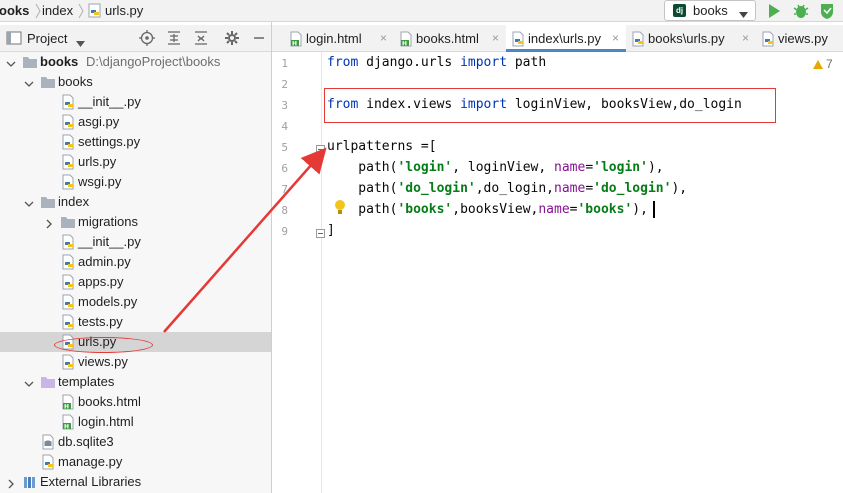 This screenshot has width=843, height=493. What do you see at coordinates (124, 10) in the screenshot?
I see `breadcrumb-file: urls.py` at bounding box center [124, 10].